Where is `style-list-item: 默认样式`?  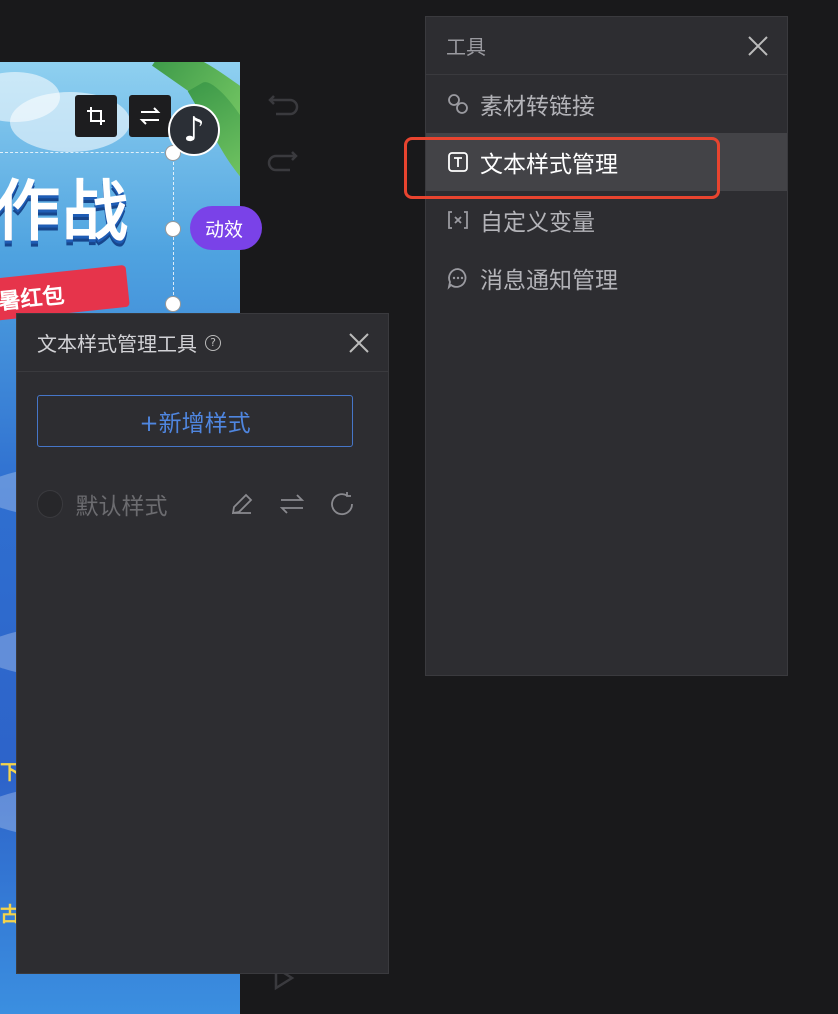 style-list-item: 默认样式 is located at coordinates (197, 504).